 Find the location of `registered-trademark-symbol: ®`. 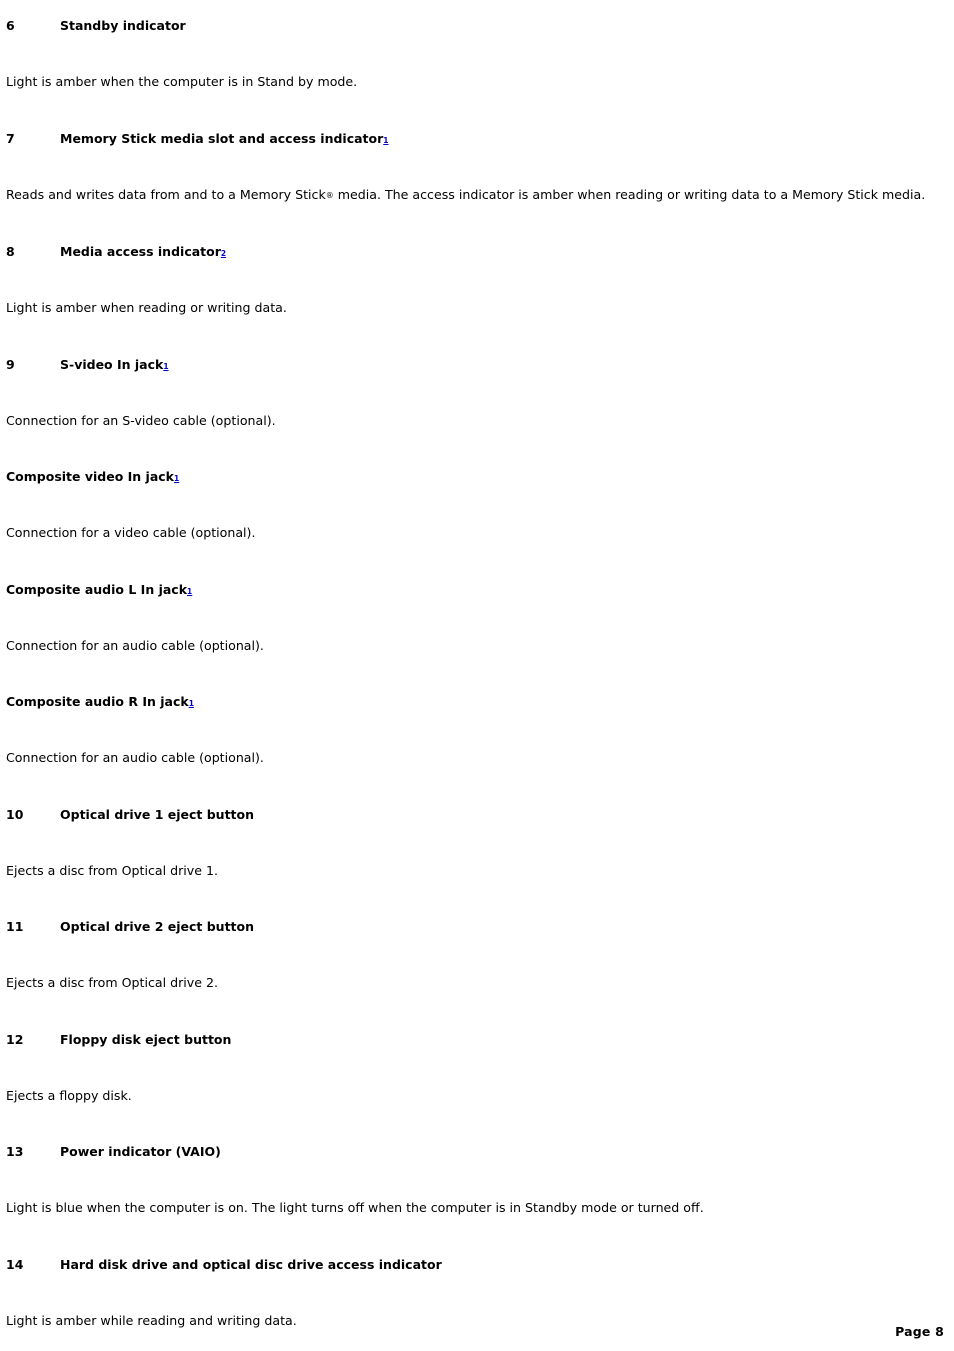

registered-trademark-symbol: ® is located at coordinates (329, 195).